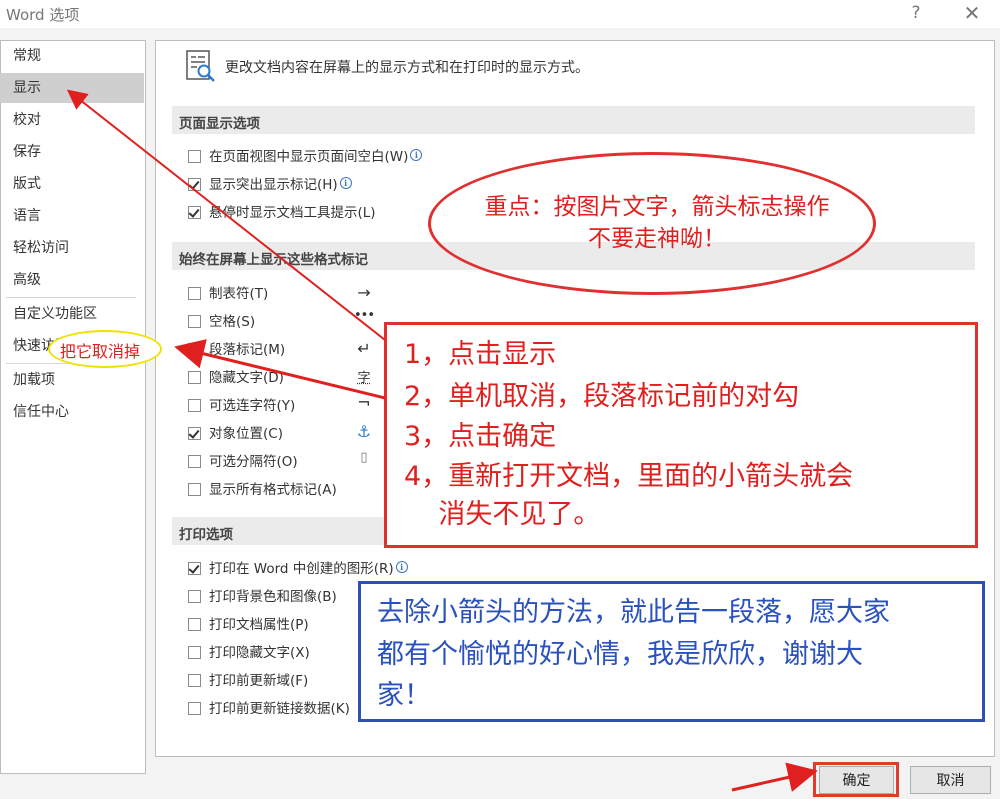 The image size is (1000, 799). Describe the element at coordinates (43, 15) in the screenshot. I see `window-title: Word 选项` at that location.